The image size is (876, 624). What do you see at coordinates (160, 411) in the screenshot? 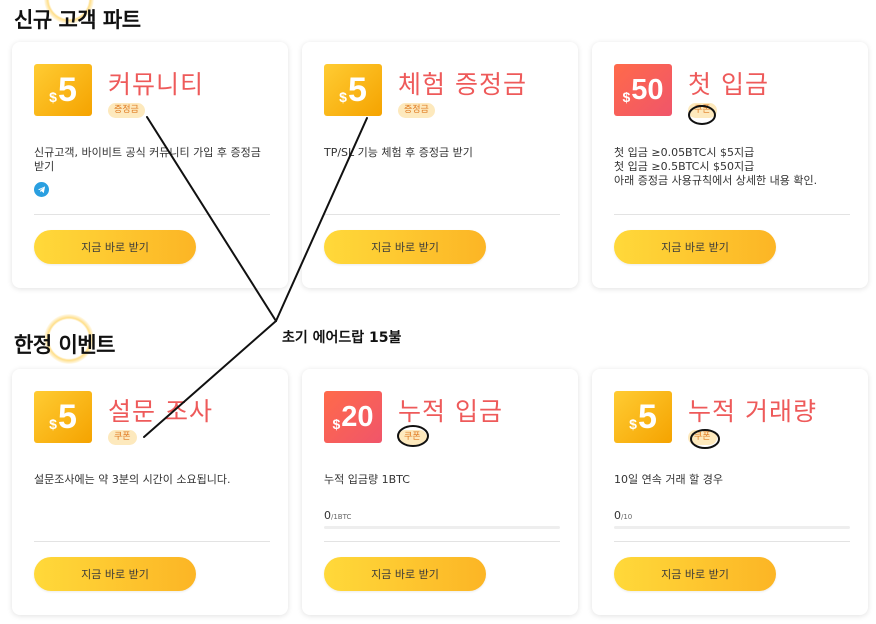
I see `card-title: 설문 조사` at bounding box center [160, 411].